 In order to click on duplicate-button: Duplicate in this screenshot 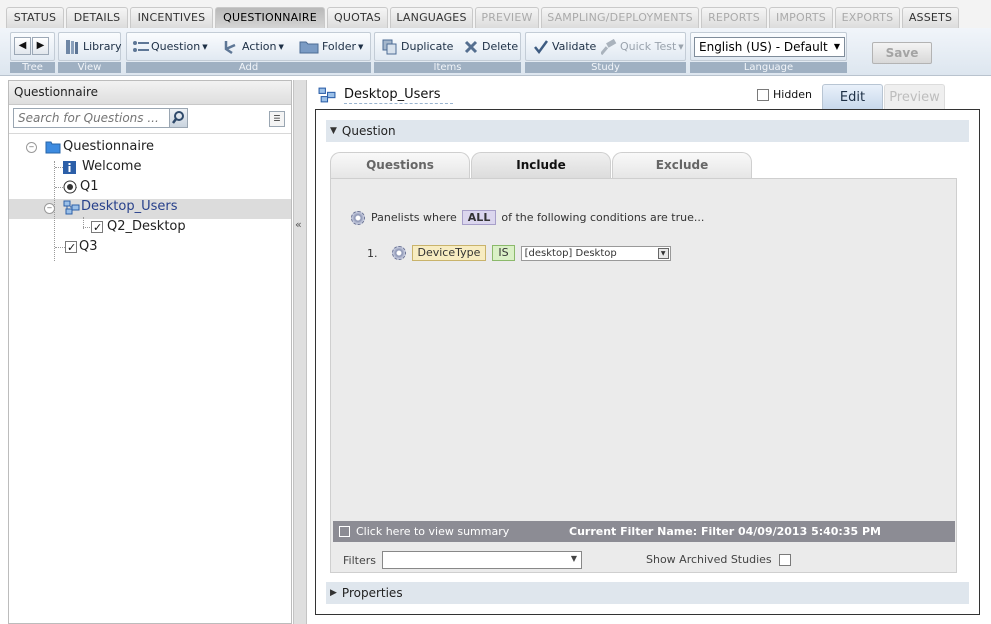, I will do `click(417, 47)`.